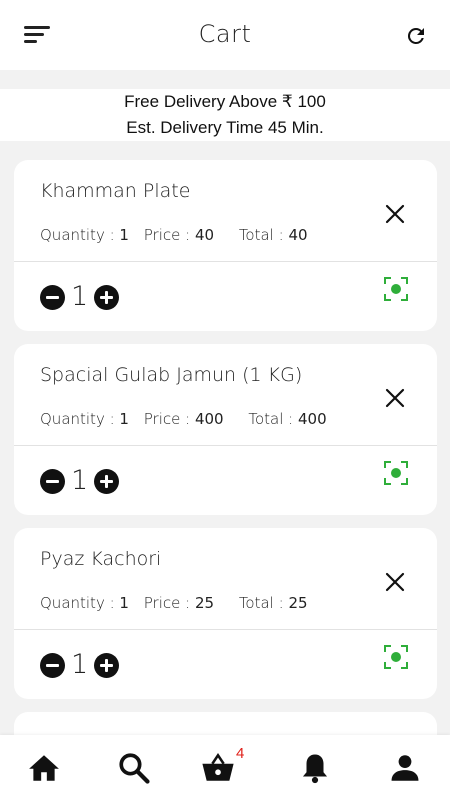 Image resolution: width=450 pixels, height=800 pixels. I want to click on page-title: Cart, so click(225, 34).